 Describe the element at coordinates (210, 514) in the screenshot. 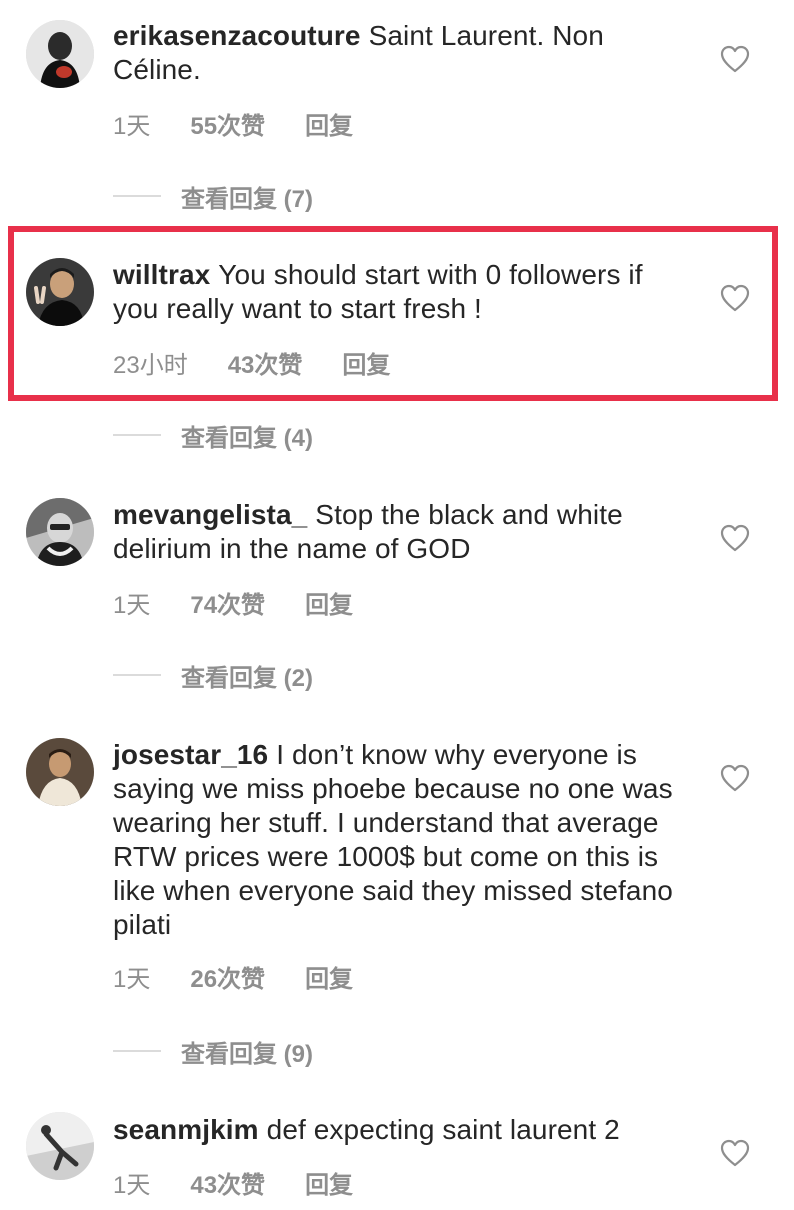

I see `username: mevangelista_` at that location.